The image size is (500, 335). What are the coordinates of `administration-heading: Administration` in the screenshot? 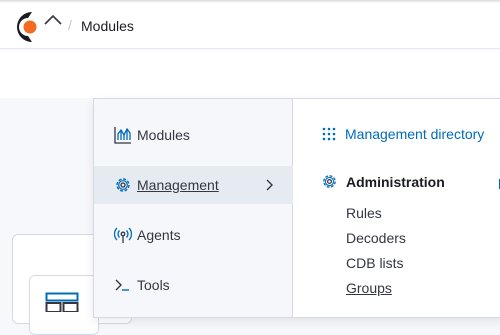 It's located at (383, 181).